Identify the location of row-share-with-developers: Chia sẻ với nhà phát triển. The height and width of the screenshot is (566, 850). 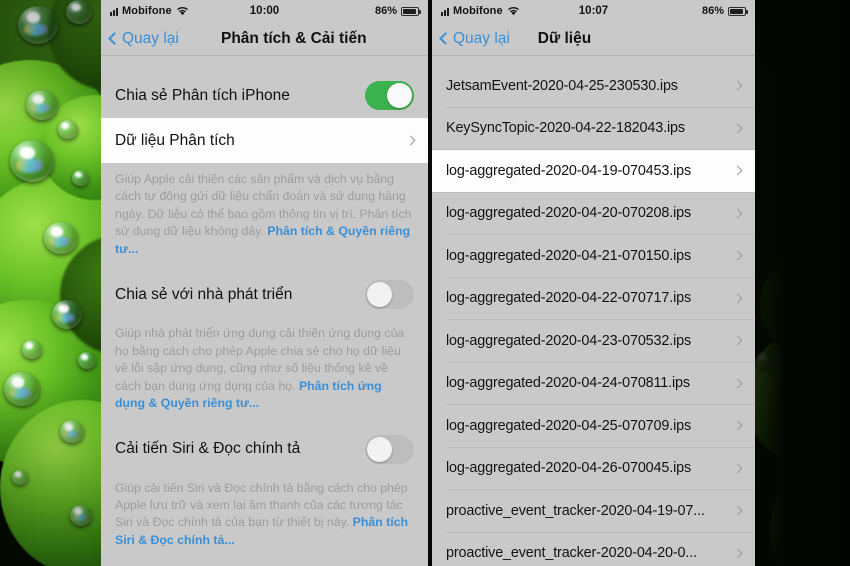
(264, 295).